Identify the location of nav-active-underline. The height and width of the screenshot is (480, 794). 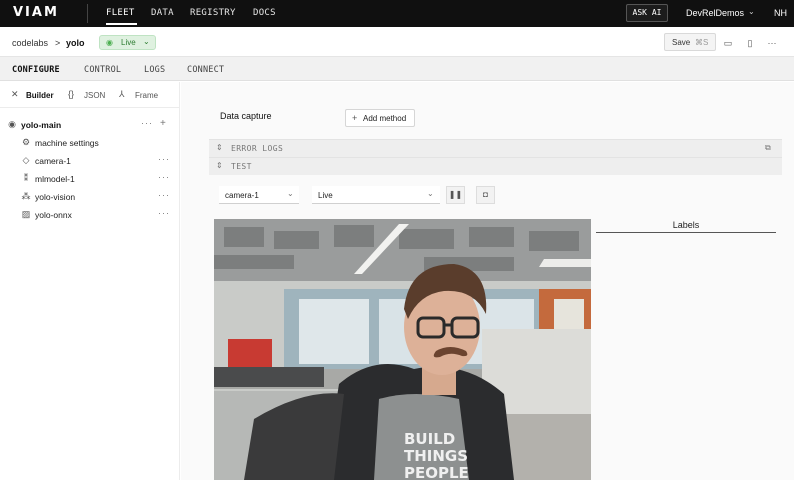
(121, 24).